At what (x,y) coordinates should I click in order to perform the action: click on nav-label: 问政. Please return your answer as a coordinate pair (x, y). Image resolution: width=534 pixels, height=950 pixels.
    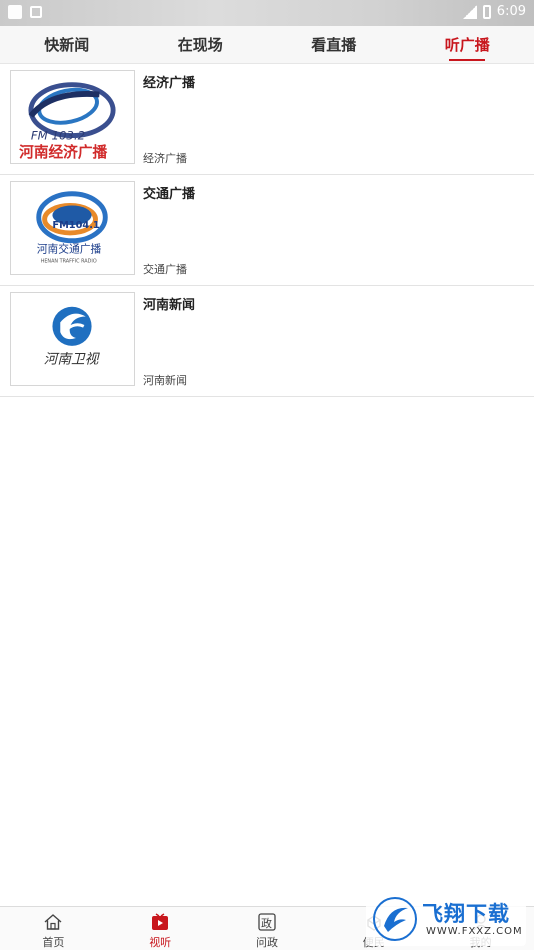
    Looking at the image, I should click on (266, 942).